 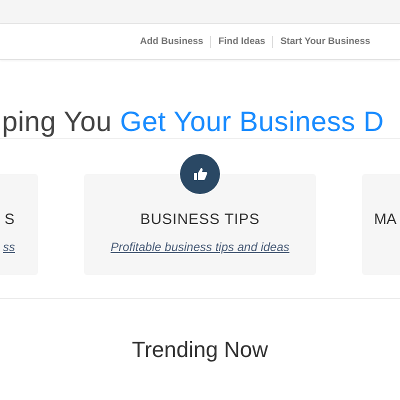 What do you see at coordinates (9, 247) in the screenshot?
I see `card-link: ss` at bounding box center [9, 247].